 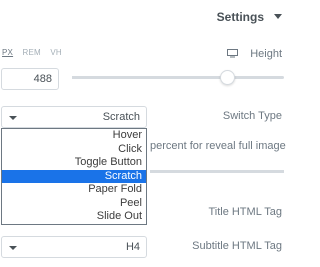 What do you see at coordinates (7, 52) in the screenshot?
I see `unit-px: PX` at bounding box center [7, 52].